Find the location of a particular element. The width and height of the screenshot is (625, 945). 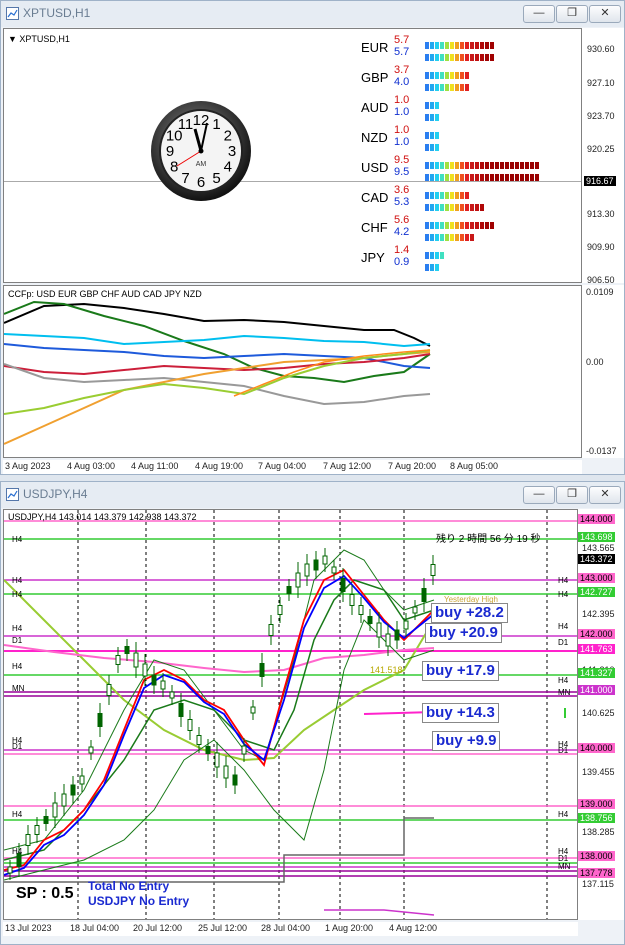

low-price-label: 141.518 is located at coordinates (386, 670).